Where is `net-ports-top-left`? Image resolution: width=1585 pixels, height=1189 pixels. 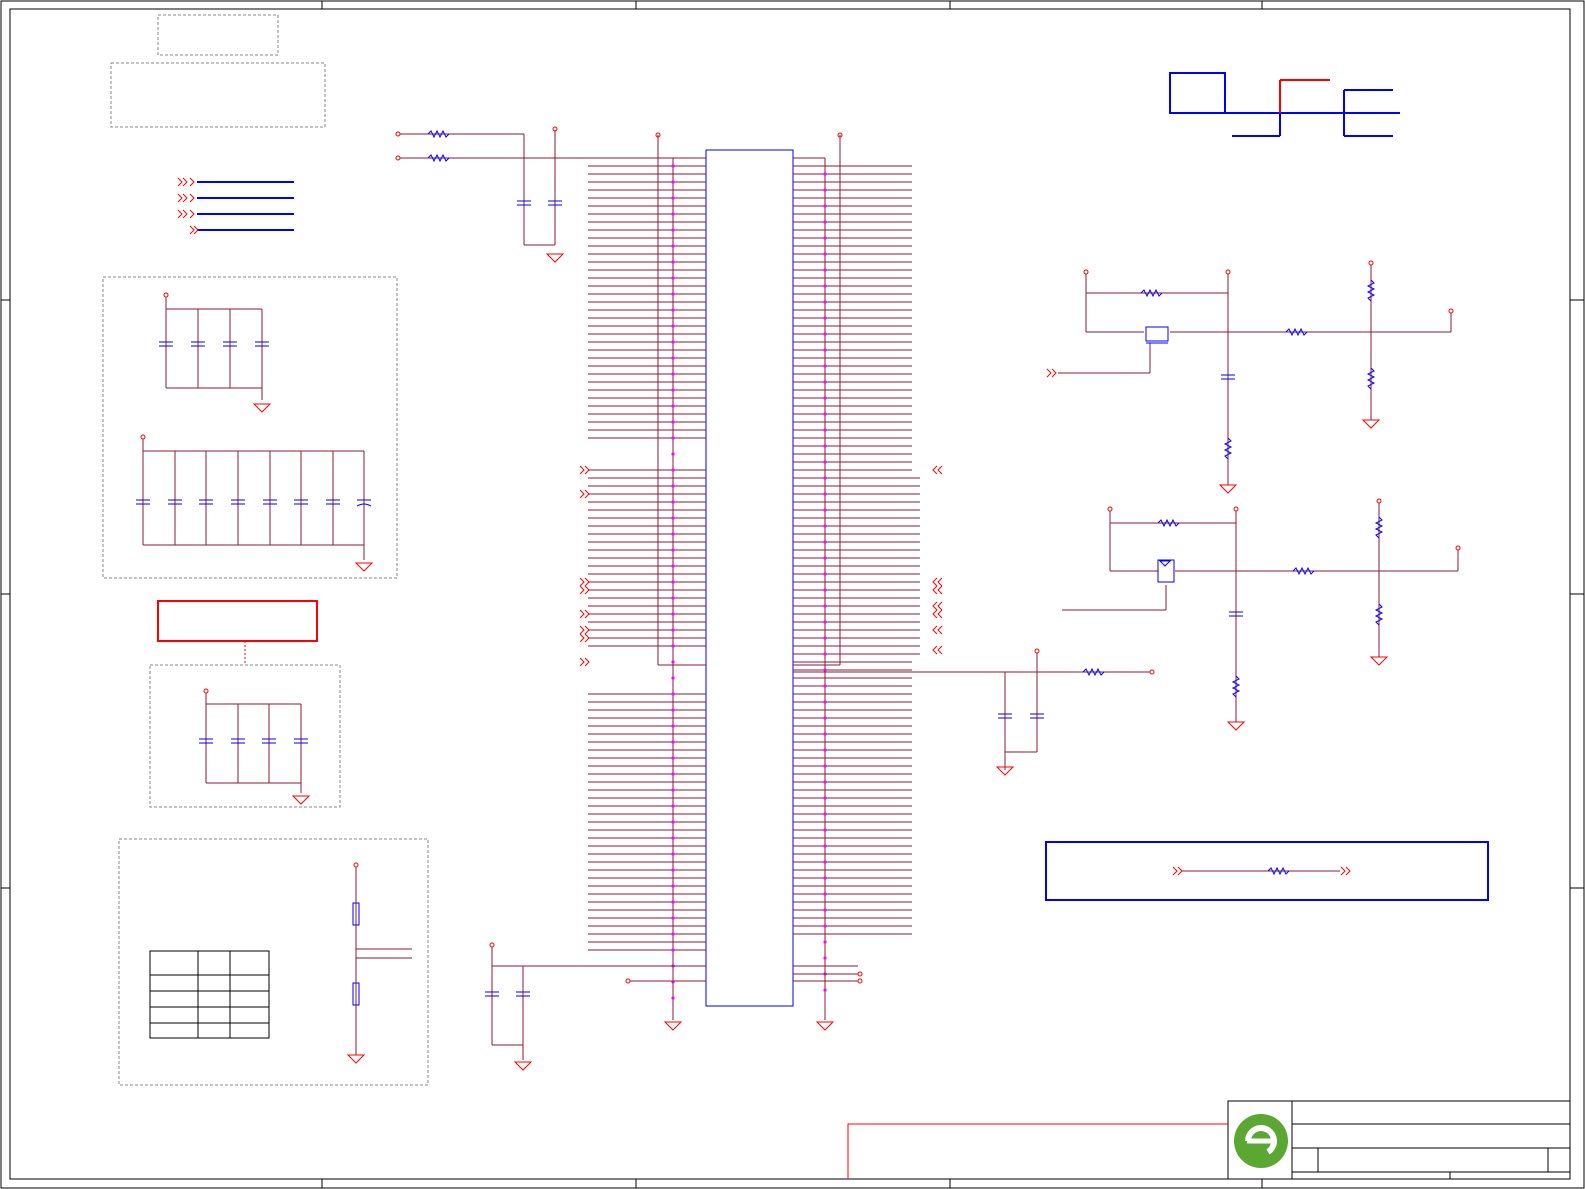
net-ports-top-left is located at coordinates (235, 206).